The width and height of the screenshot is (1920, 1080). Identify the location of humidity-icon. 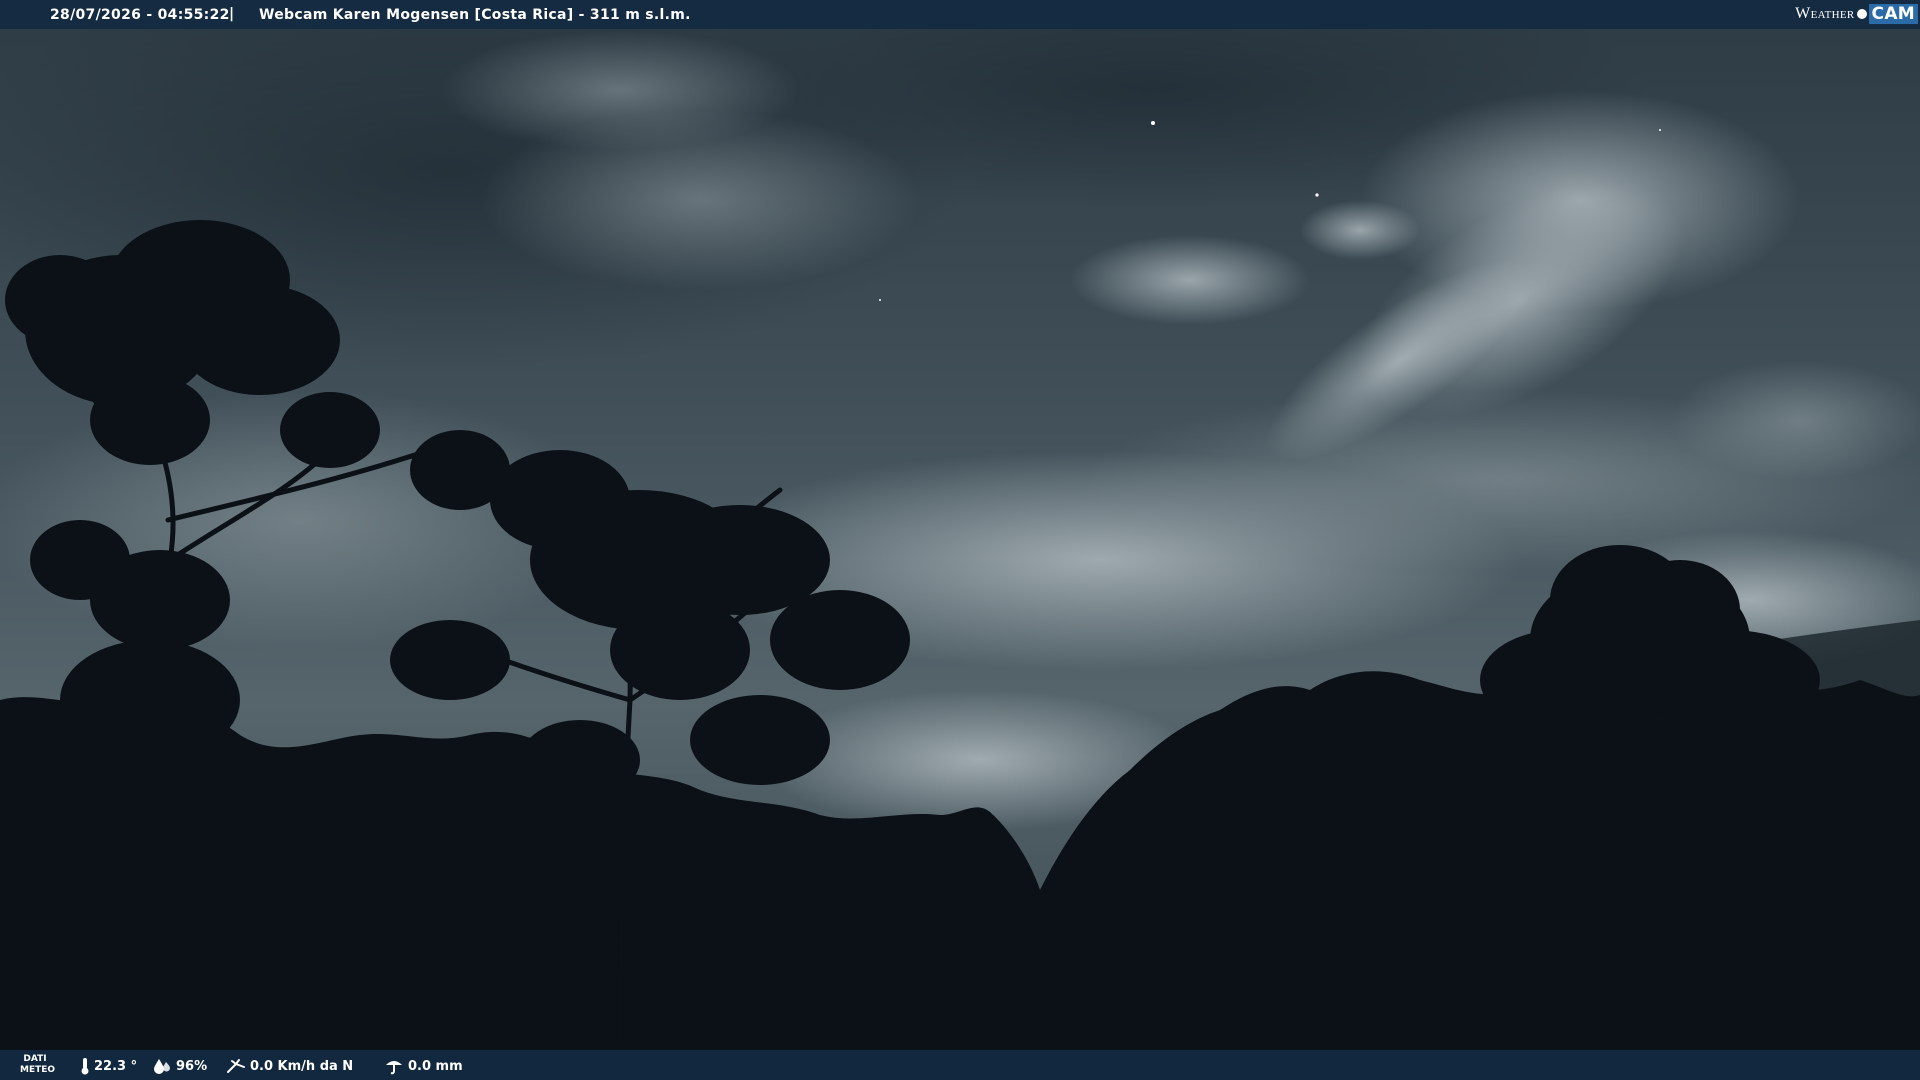
(162, 1066).